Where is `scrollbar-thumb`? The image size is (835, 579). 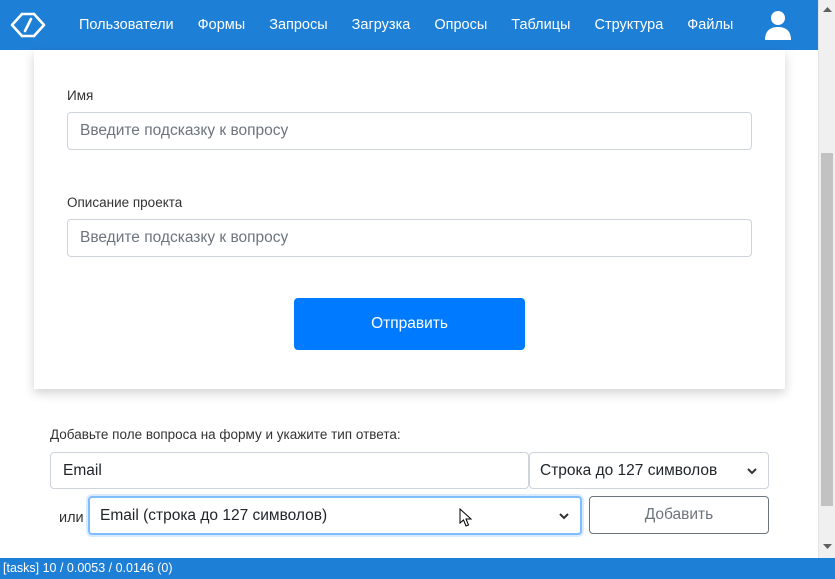
scrollbar-thumb is located at coordinates (827, 329).